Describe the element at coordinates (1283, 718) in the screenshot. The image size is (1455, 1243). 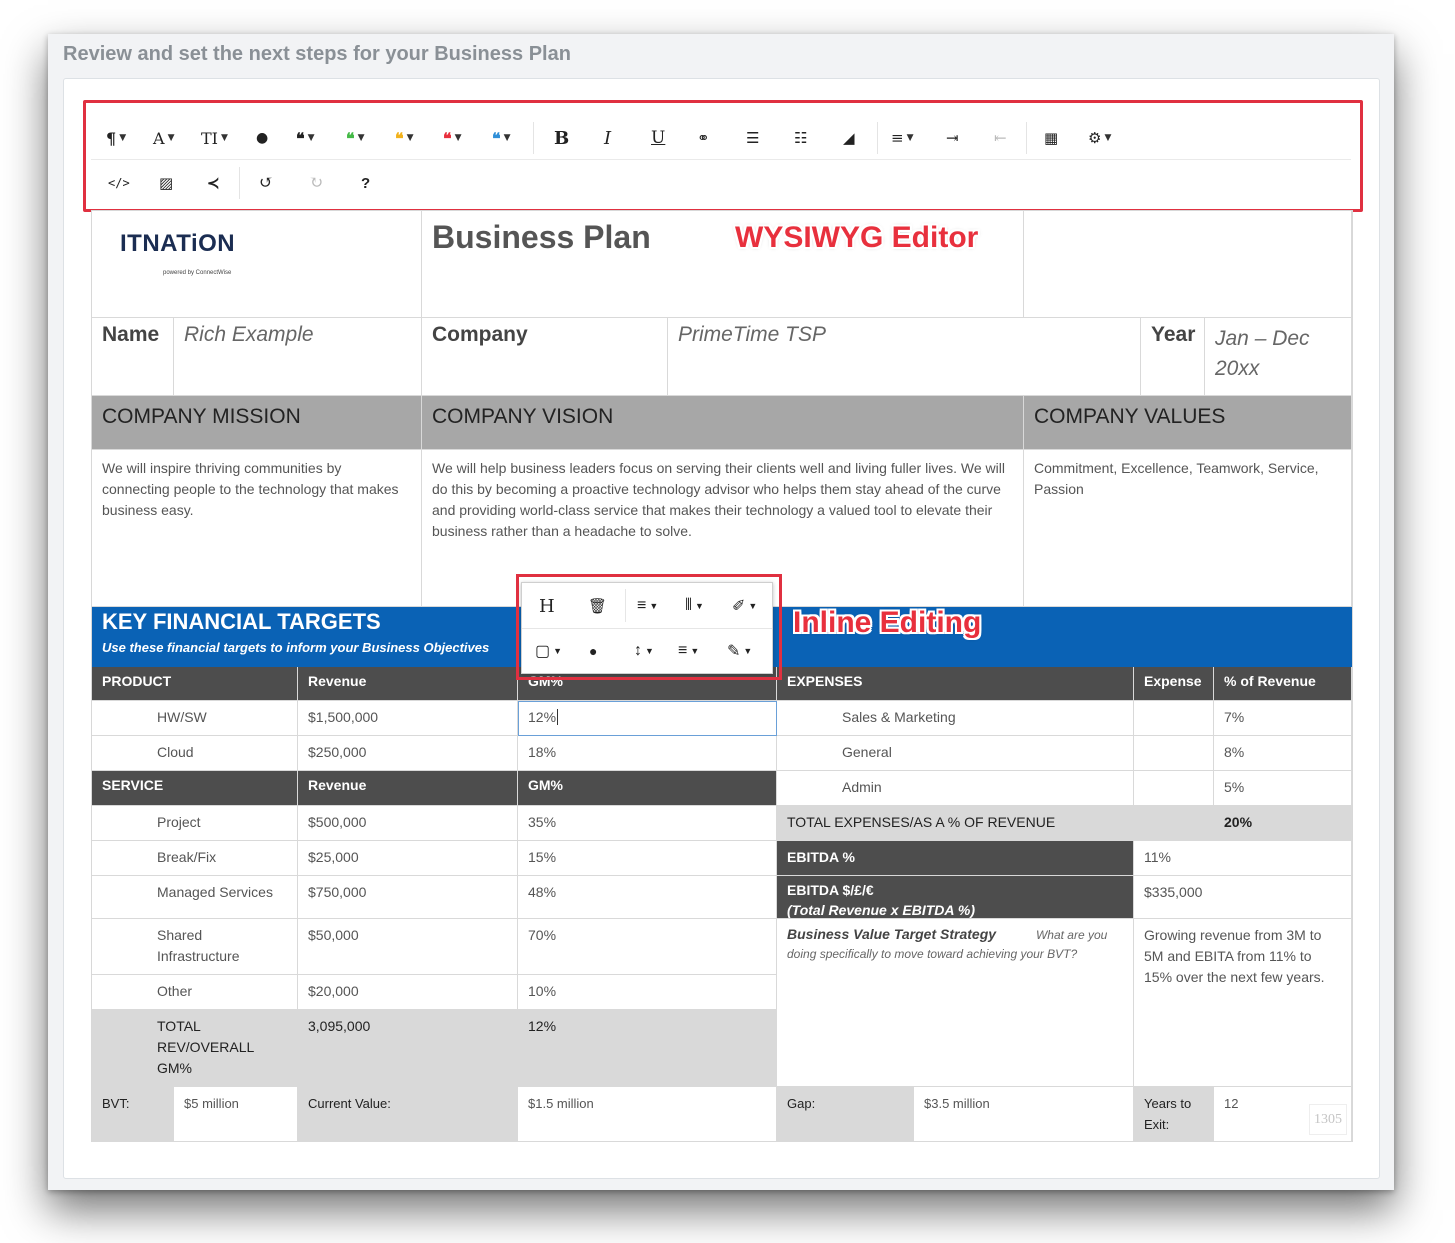
I see `expense-pct: 7%` at that location.